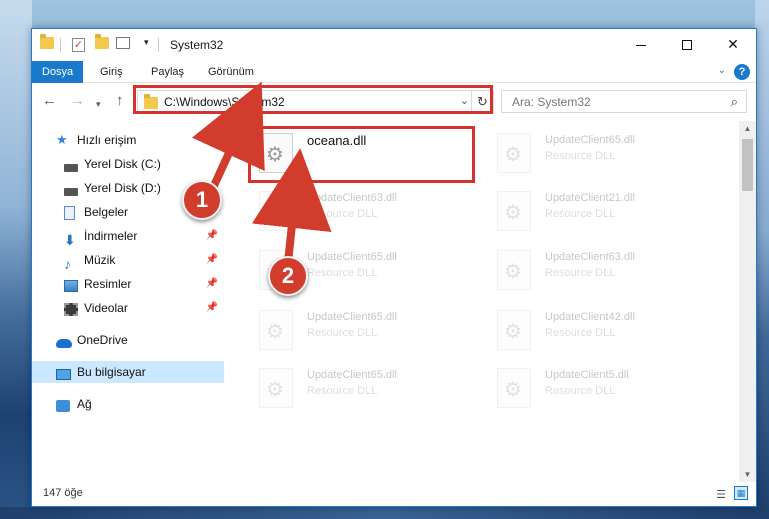 This screenshot has height=519, width=769. What do you see at coordinates (128, 404) in the screenshot?
I see `sidebar-item-network: Ağ` at bounding box center [128, 404].